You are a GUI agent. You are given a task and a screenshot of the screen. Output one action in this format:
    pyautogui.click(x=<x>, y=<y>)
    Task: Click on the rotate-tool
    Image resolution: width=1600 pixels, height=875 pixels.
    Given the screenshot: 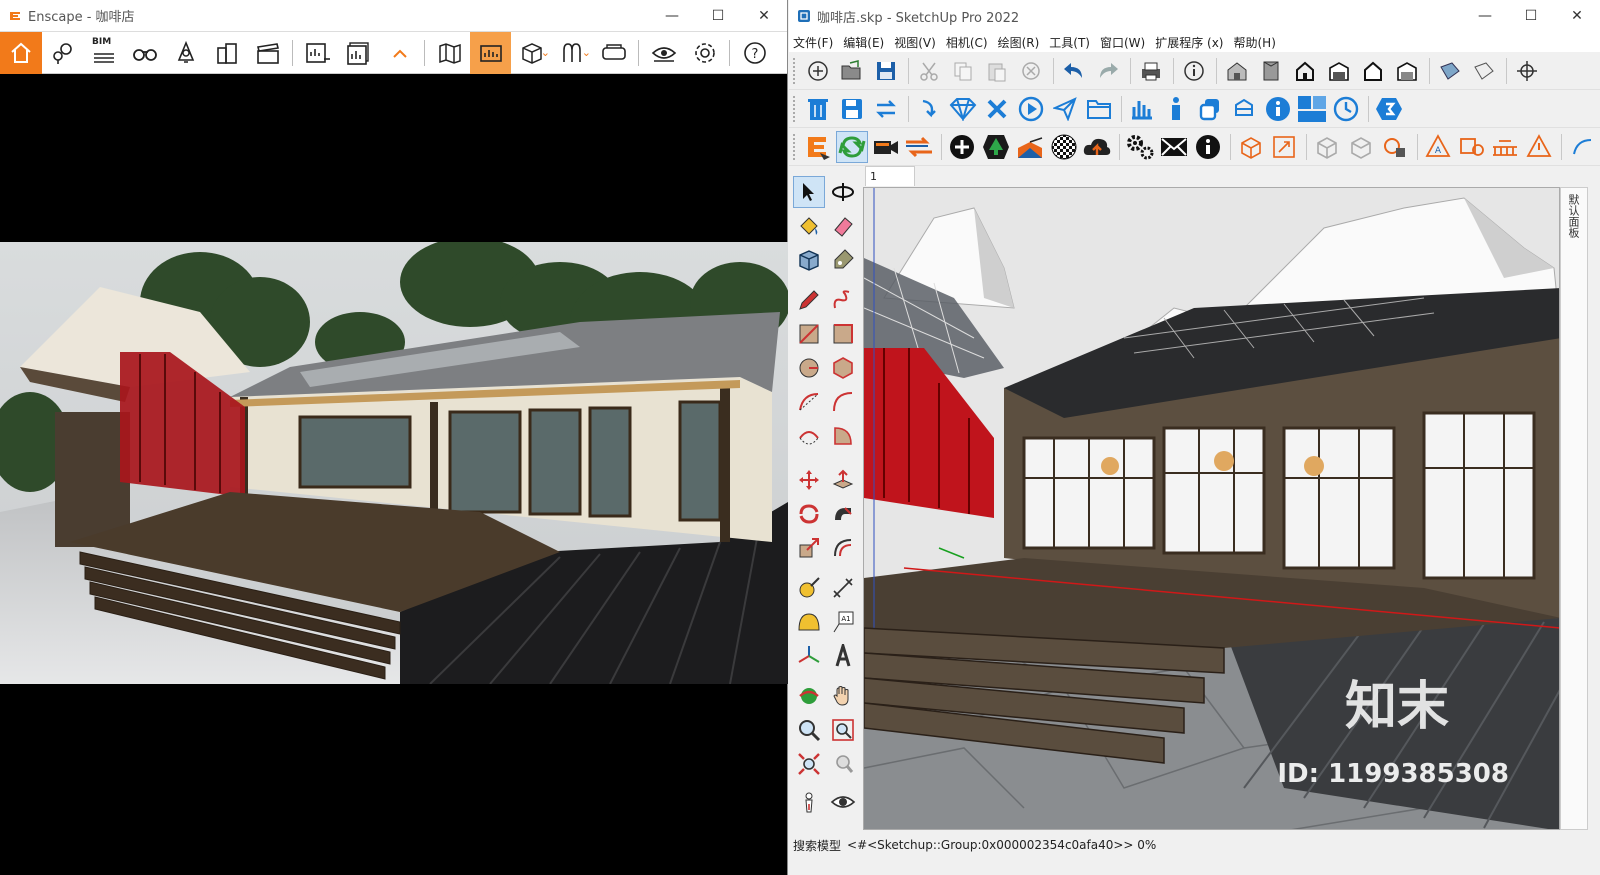 What is the action you would take?
    pyautogui.click(x=809, y=514)
    